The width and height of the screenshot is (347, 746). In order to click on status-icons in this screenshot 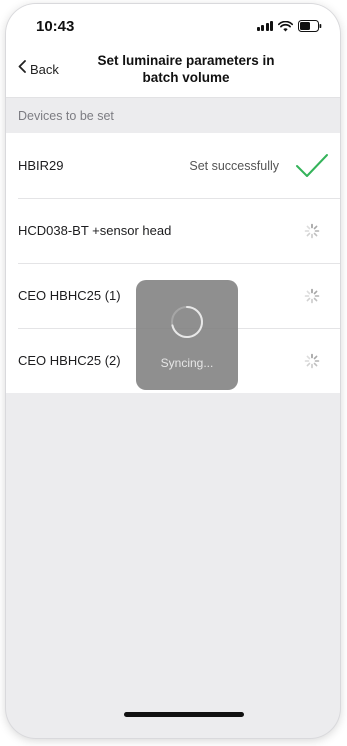, I will do `click(289, 26)`.